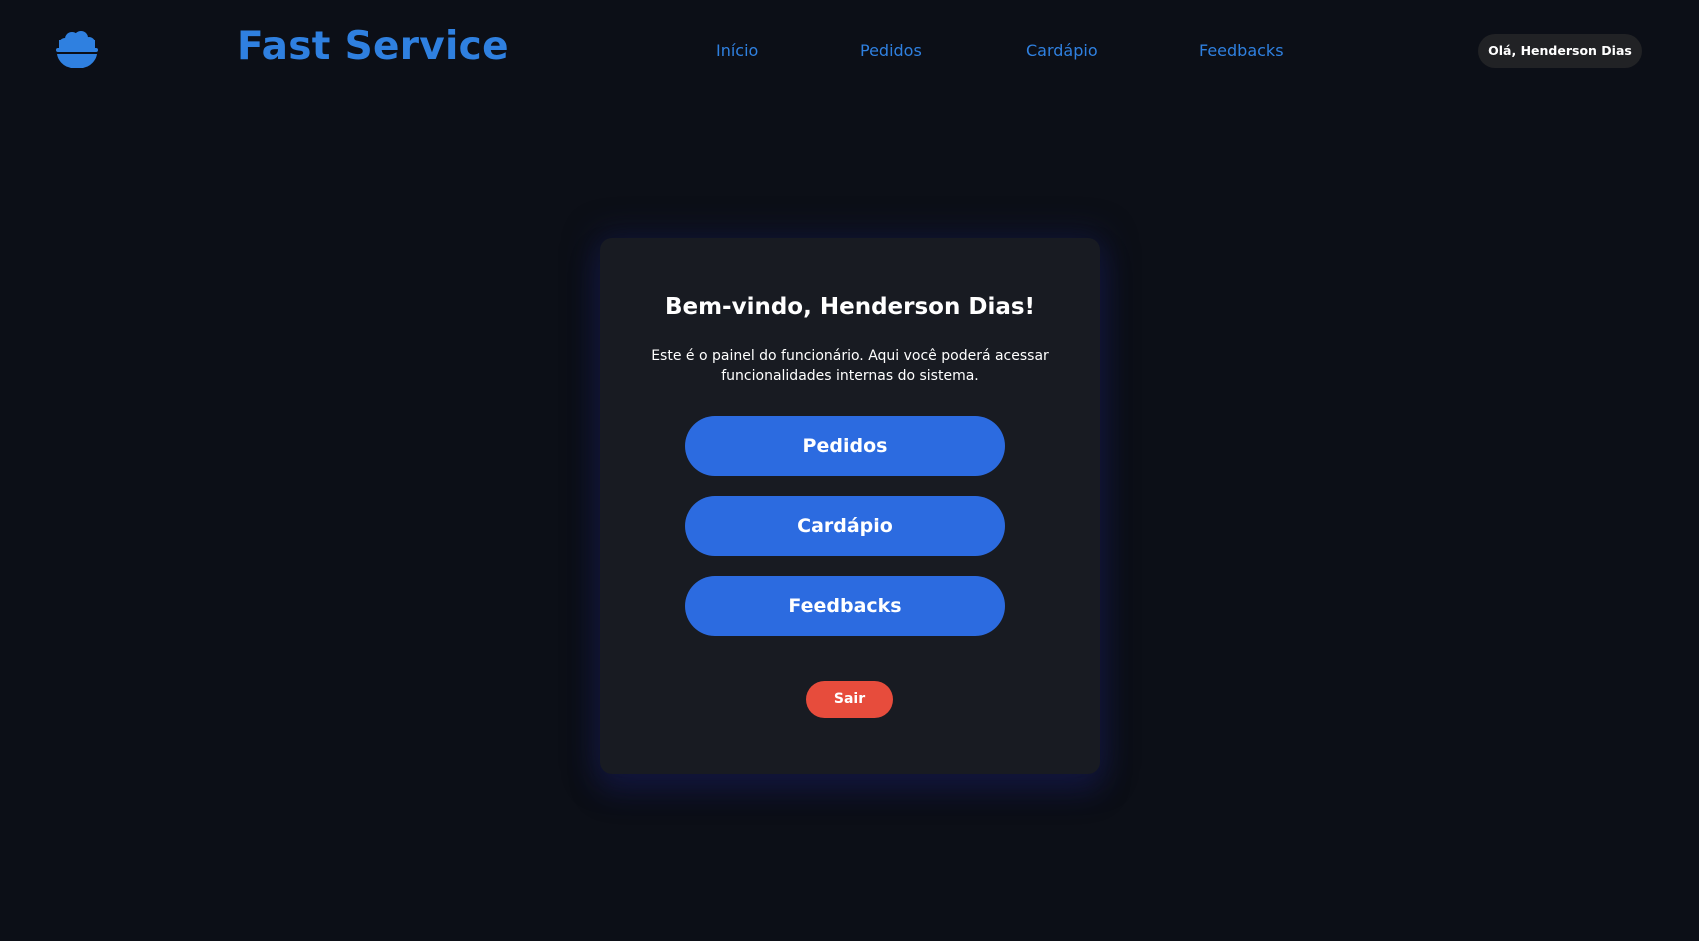 Image resolution: width=1699 pixels, height=941 pixels. What do you see at coordinates (850, 307) in the screenshot?
I see `welcome-heading: Bem-vindo, Henderson Dias!` at bounding box center [850, 307].